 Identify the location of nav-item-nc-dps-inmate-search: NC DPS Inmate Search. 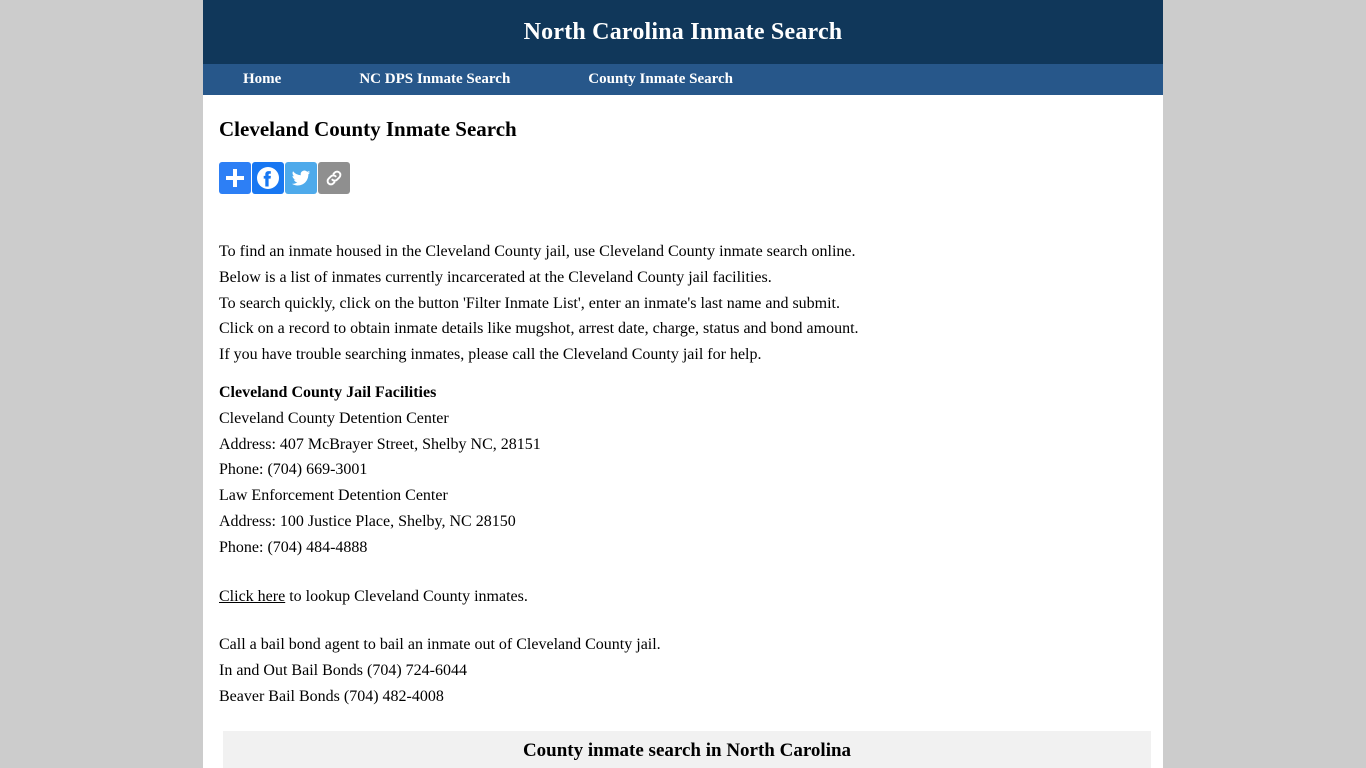
(434, 79).